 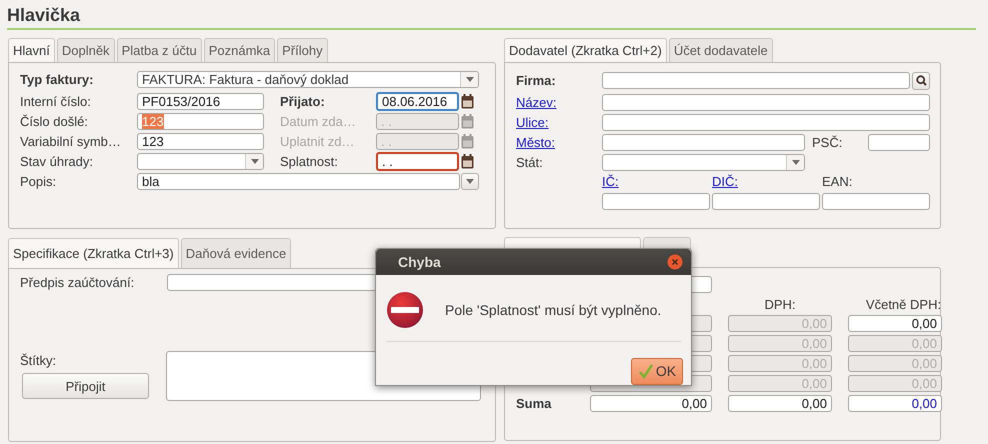 I want to click on input-field: PF0153/2016, so click(x=200, y=101).